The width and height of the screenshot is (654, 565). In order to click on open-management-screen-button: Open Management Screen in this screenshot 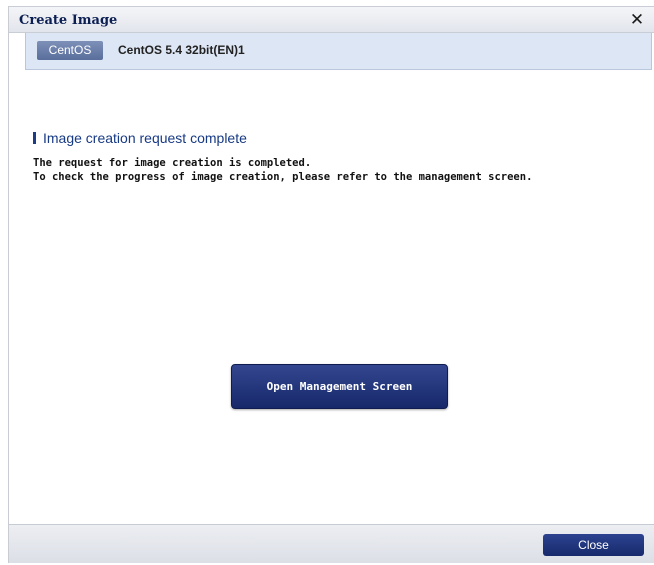, I will do `click(339, 386)`.